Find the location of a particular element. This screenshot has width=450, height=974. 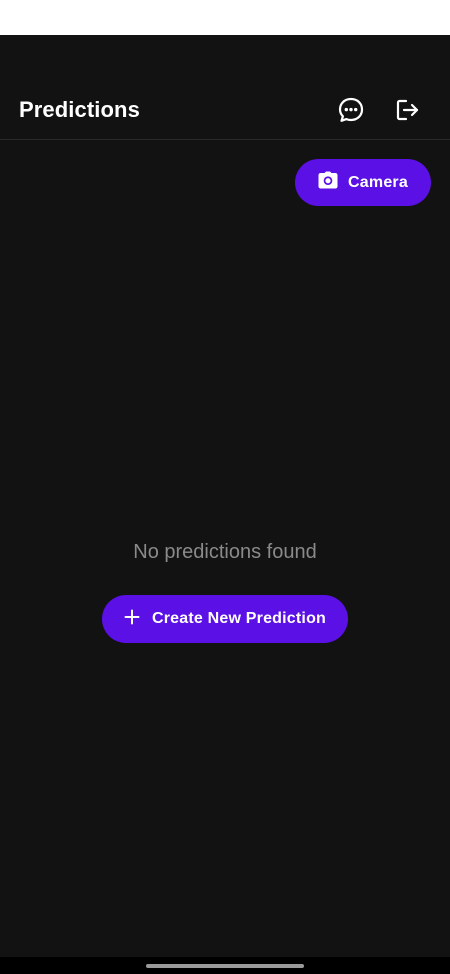

app-header: Predictions is located at coordinates (225, 112).